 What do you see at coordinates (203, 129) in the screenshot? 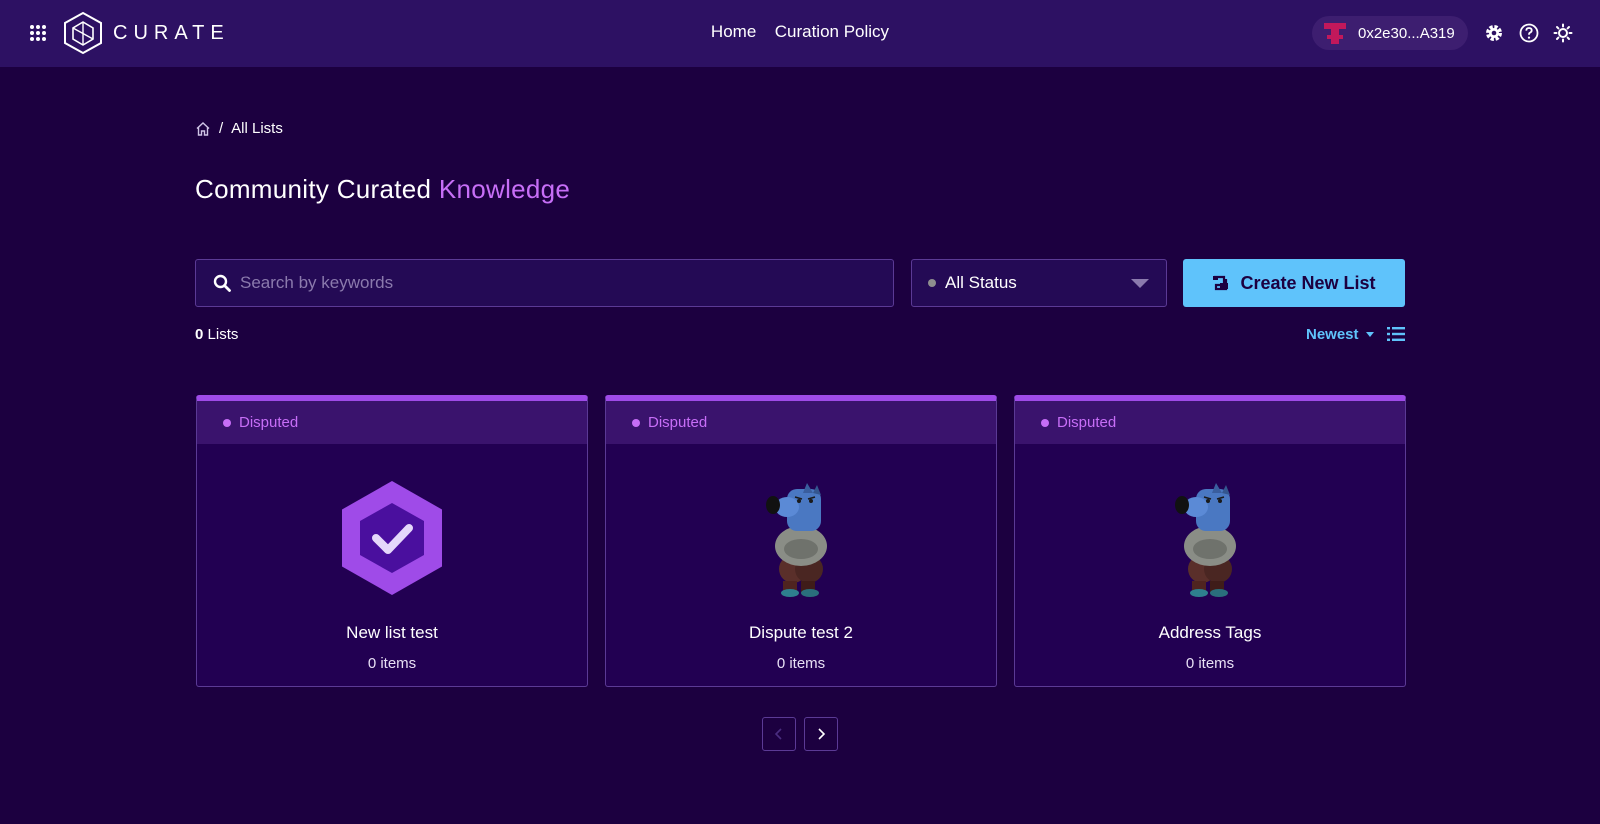
I see `home-icon` at bounding box center [203, 129].